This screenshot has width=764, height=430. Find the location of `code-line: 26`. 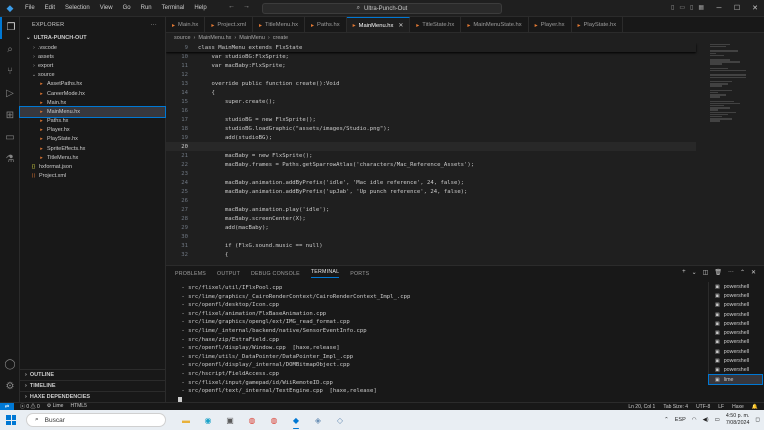

code-line: 26 is located at coordinates (431, 200).